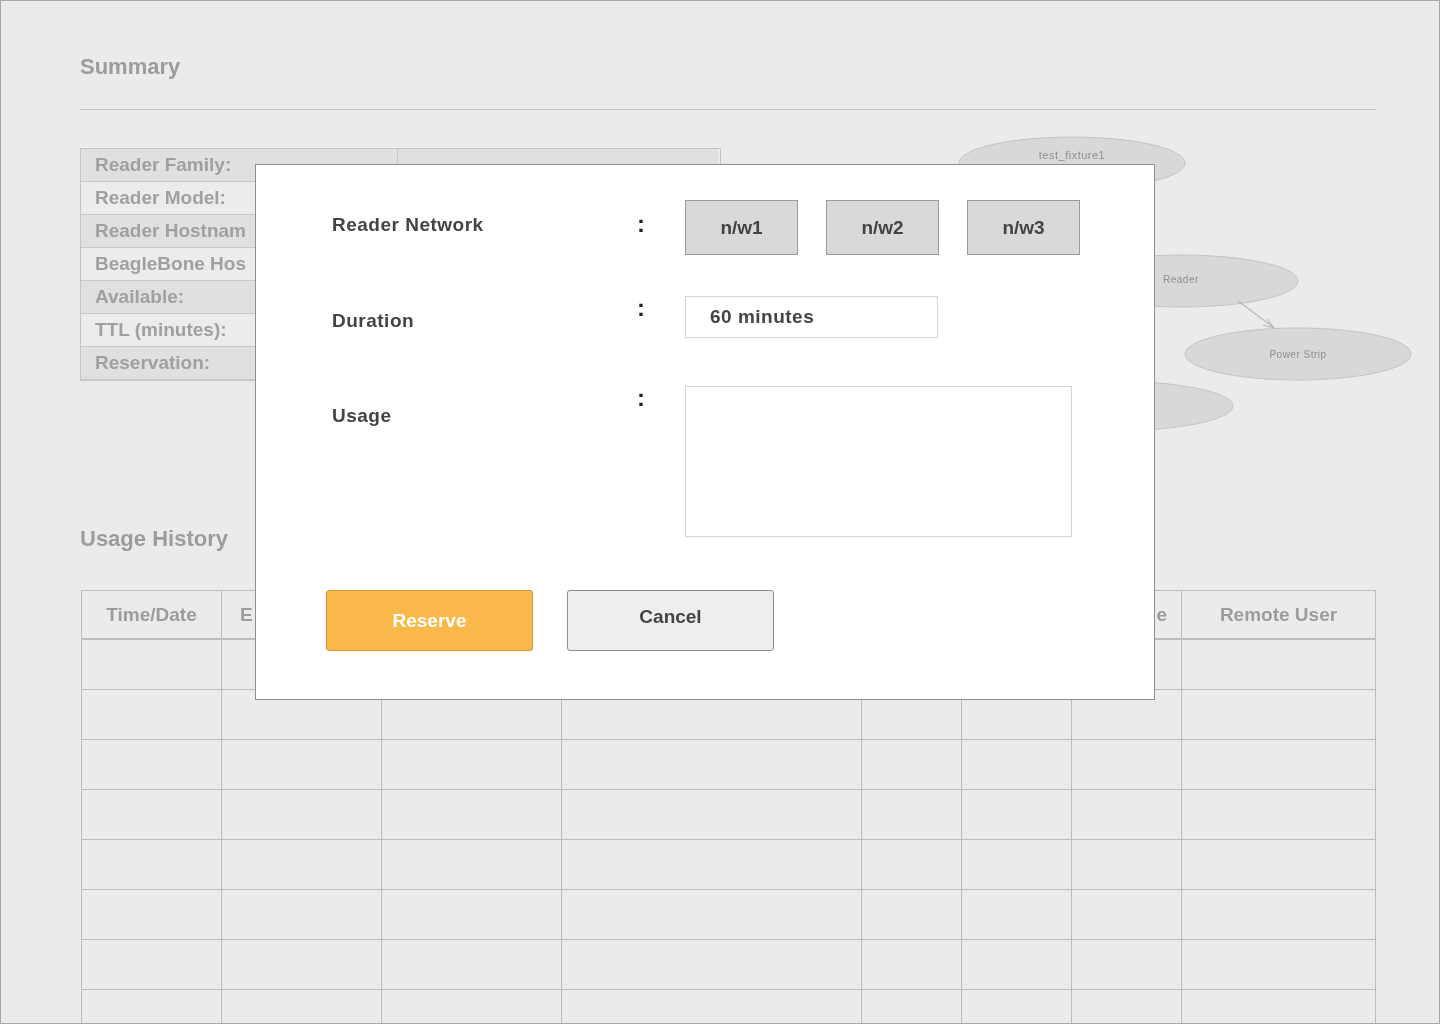 The height and width of the screenshot is (1024, 1440). I want to click on network-option-button: n/w2, so click(882, 227).